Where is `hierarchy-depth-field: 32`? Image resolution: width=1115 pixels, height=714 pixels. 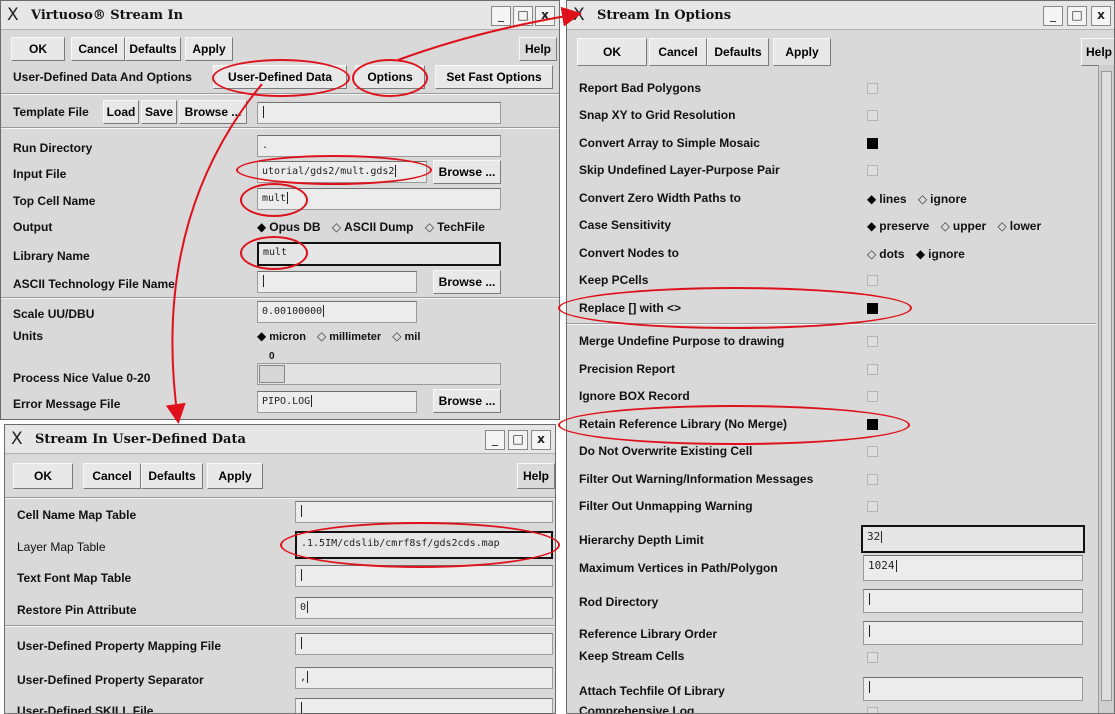
hierarchy-depth-field: 32 is located at coordinates (973, 539).